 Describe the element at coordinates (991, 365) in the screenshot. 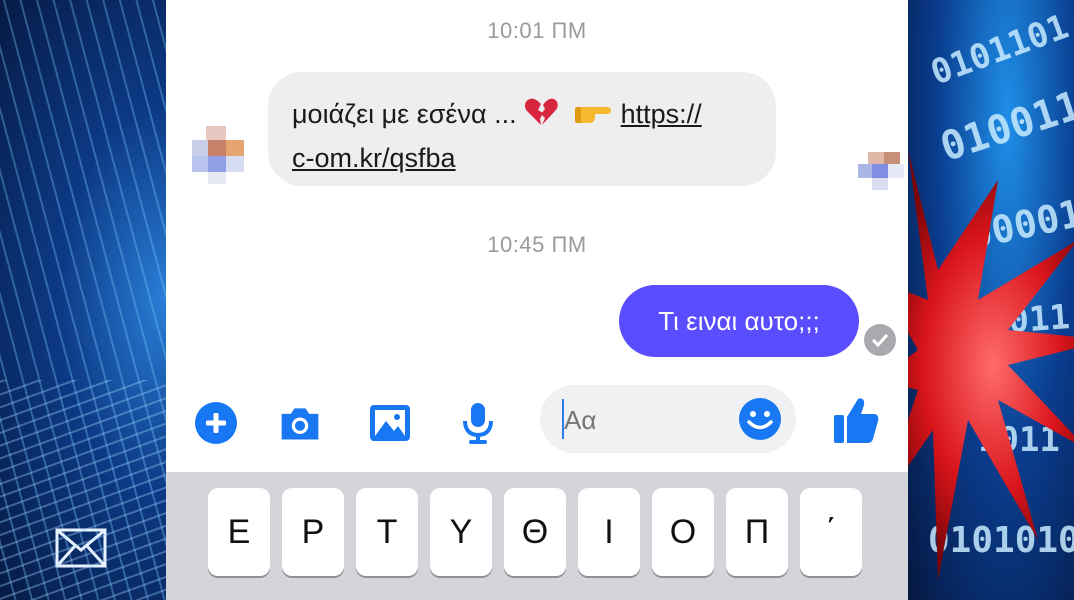

I see `virus-icon` at that location.